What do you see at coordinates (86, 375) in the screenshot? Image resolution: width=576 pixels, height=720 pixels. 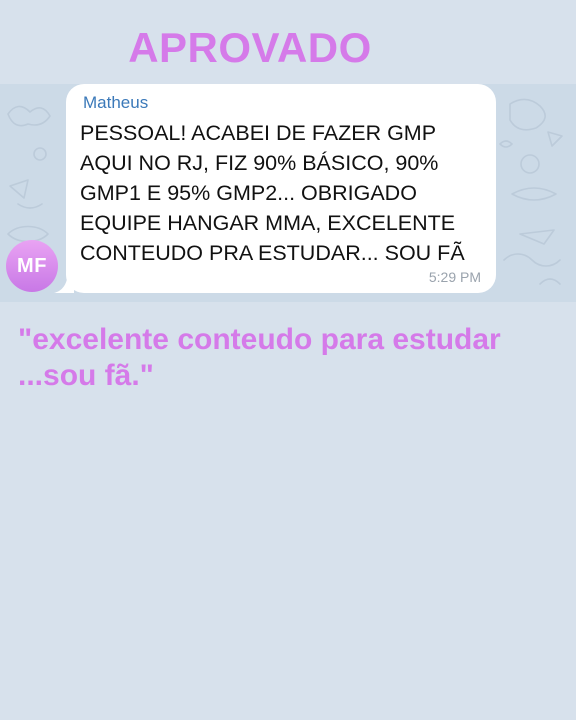 I see `quote-line: ...sou fã."` at bounding box center [86, 375].